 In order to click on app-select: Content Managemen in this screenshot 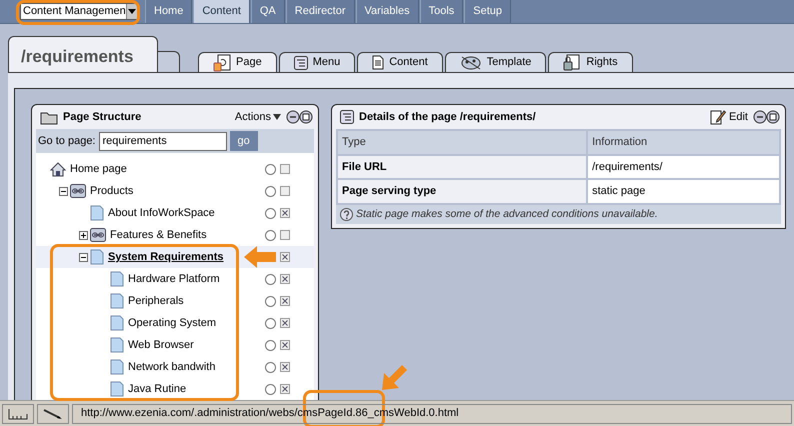, I will do `click(79, 11)`.